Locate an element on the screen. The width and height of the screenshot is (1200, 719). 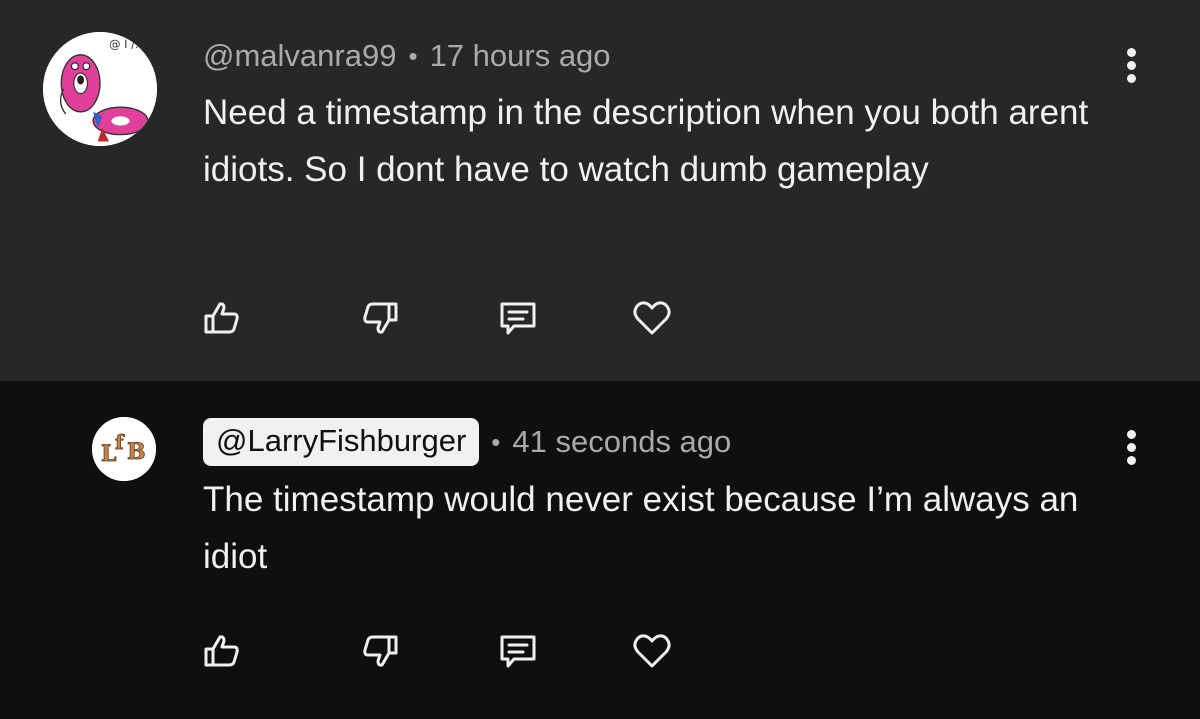
svg-text: @ I /. is located at coordinates (123, 44).